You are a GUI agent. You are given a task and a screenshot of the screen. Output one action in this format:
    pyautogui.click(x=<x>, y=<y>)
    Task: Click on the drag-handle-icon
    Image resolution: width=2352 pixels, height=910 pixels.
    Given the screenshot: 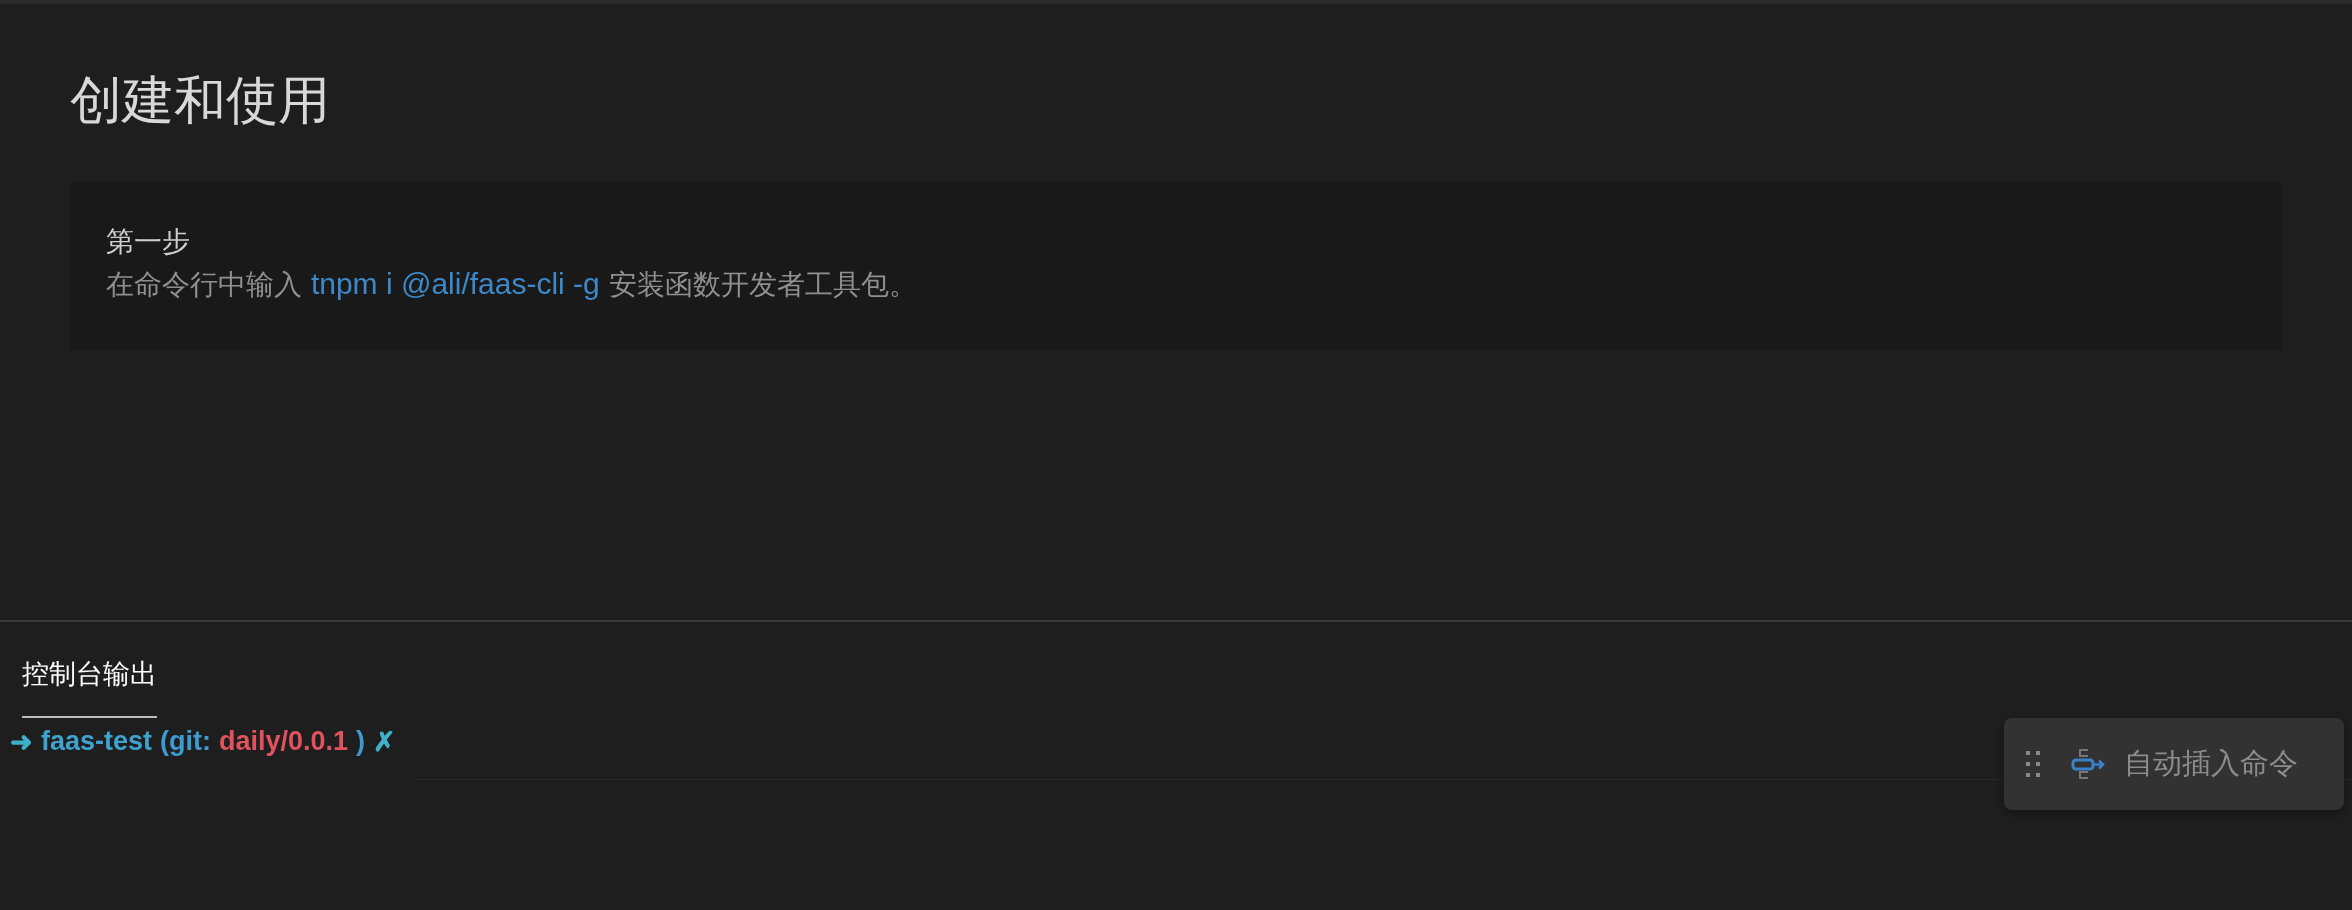 What is the action you would take?
    pyautogui.click(x=2033, y=764)
    